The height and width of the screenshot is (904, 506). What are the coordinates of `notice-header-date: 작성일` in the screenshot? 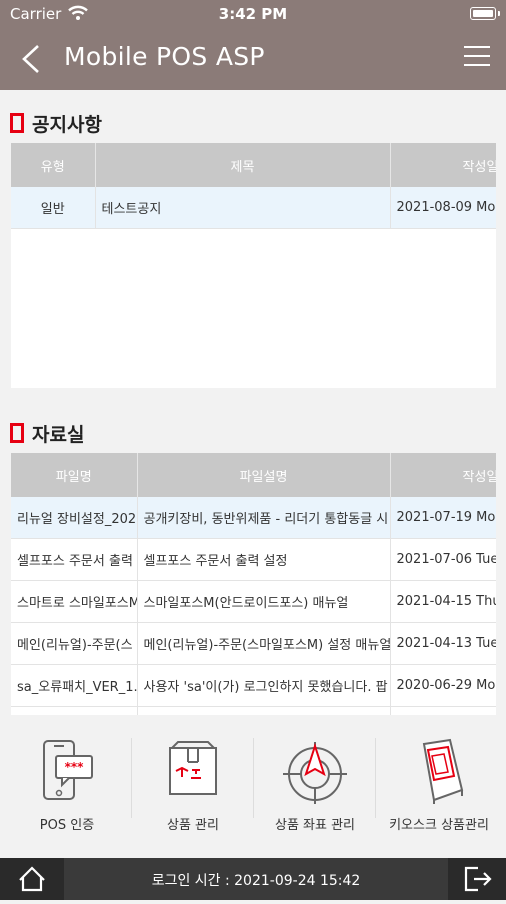 It's located at (443, 165).